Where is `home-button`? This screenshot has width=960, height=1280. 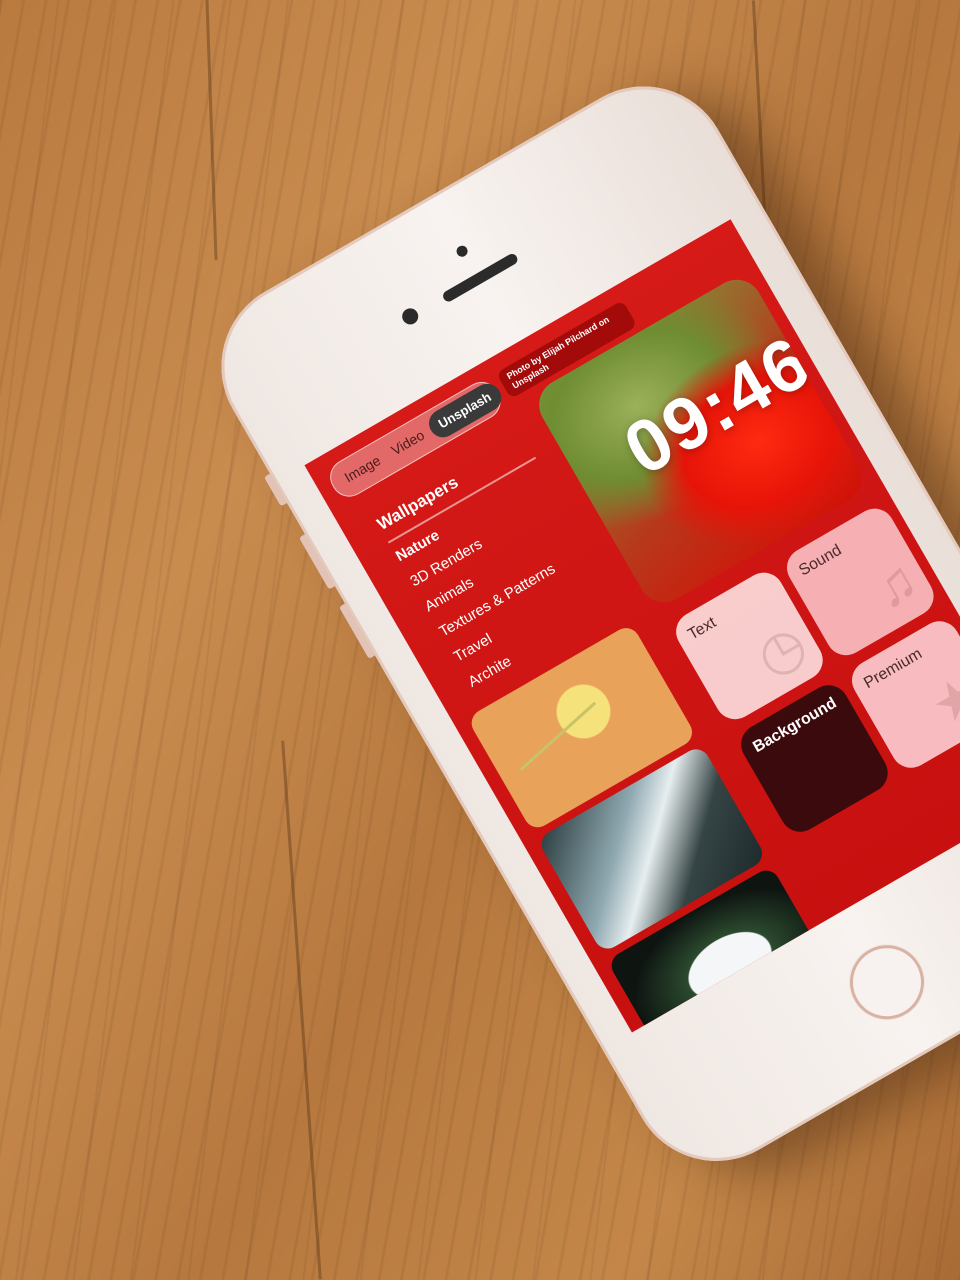
home-button is located at coordinates (887, 982).